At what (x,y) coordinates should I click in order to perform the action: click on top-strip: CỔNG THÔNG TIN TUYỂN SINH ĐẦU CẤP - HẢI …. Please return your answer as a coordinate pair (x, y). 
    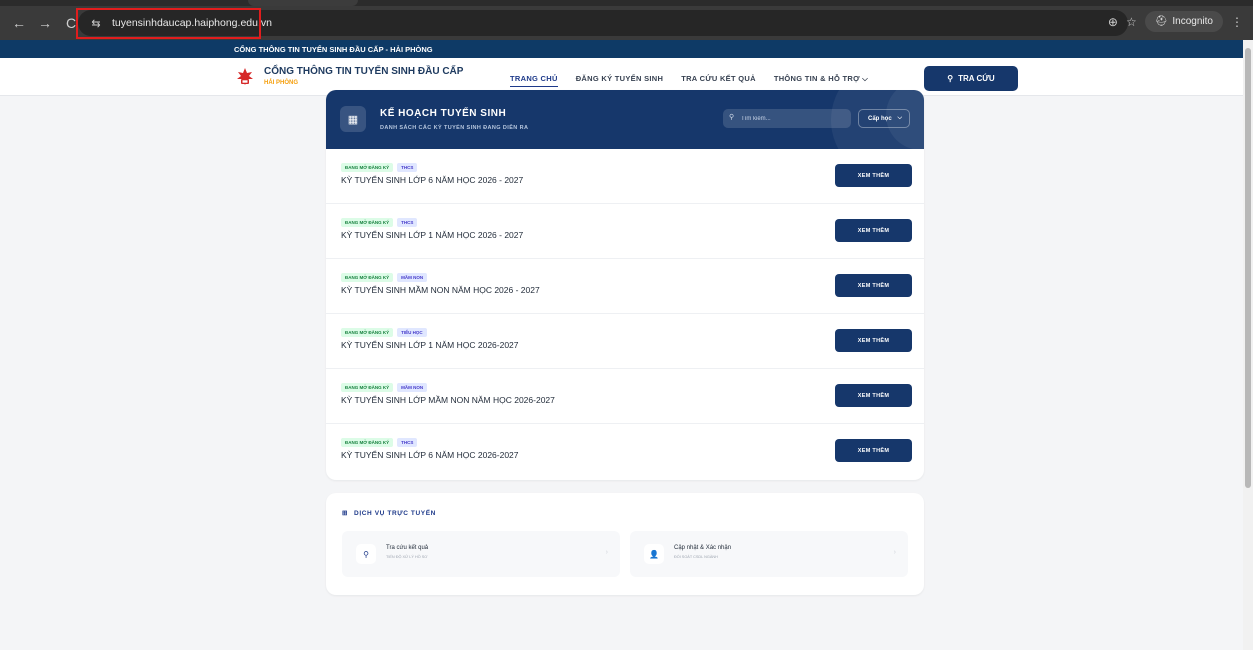
    Looking at the image, I should click on (621, 49).